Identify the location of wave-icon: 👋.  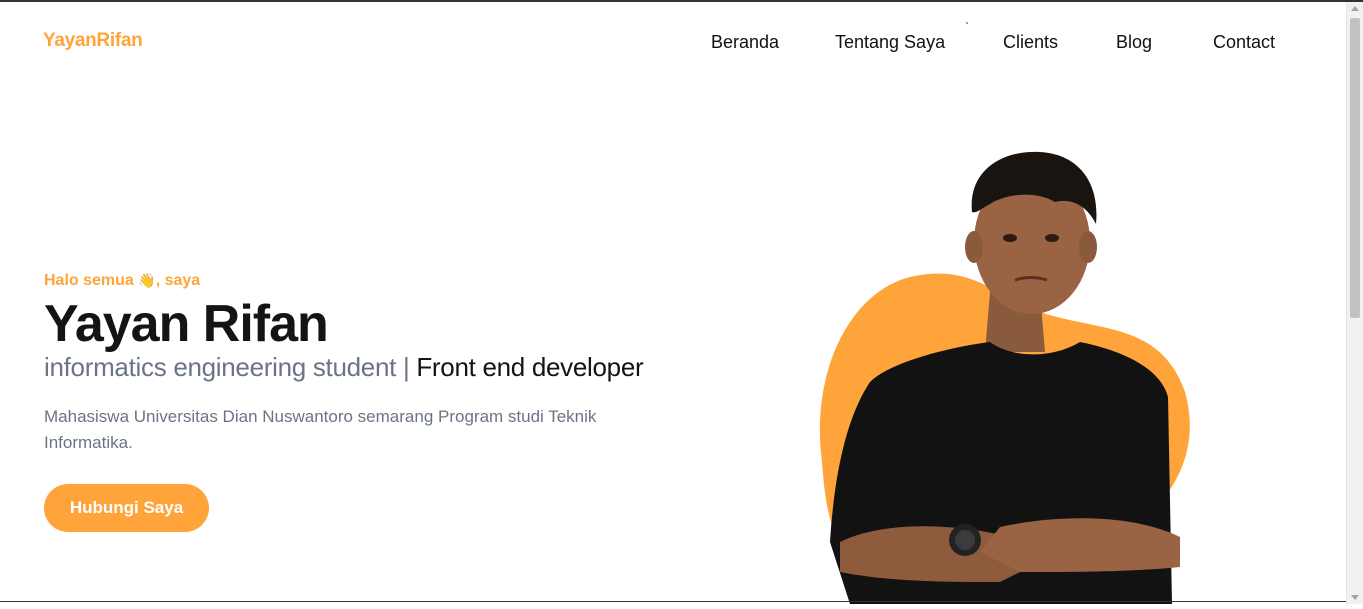
(147, 280).